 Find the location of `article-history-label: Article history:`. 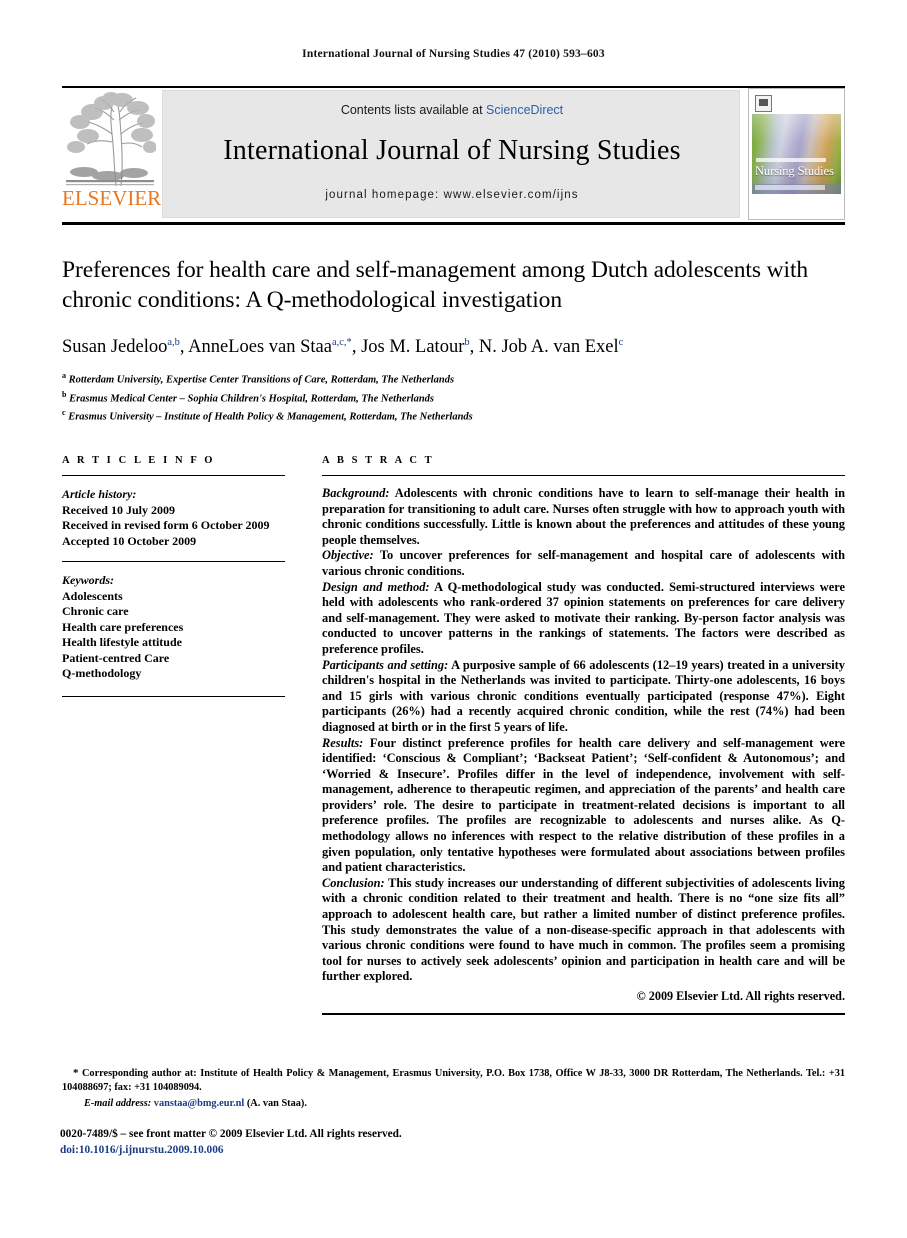

article-history-label: Article history: is located at coordinates (99, 494).